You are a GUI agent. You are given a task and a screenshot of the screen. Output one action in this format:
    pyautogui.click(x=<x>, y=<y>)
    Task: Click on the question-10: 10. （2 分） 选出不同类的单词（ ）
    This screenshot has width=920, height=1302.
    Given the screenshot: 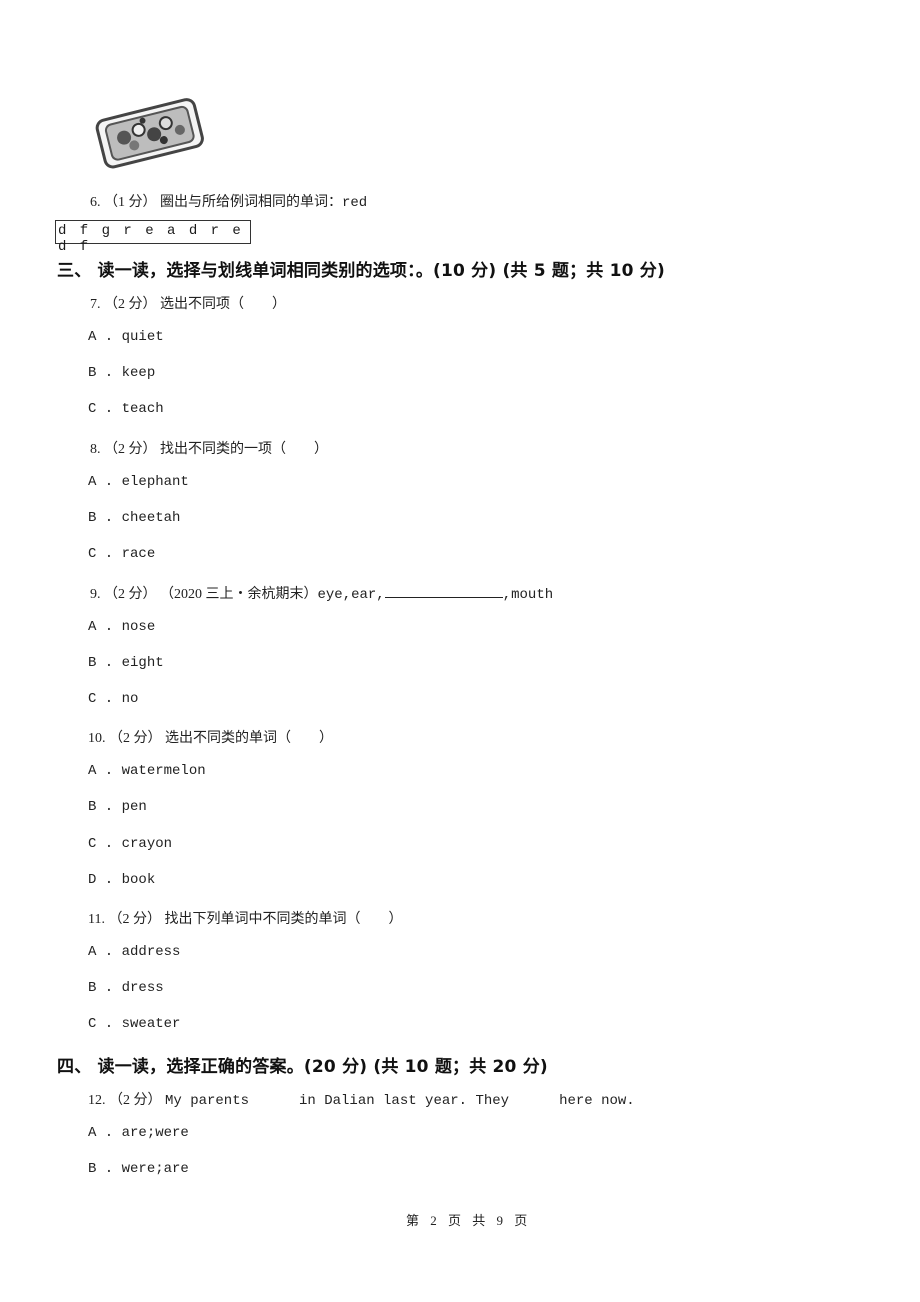 What is the action you would take?
    pyautogui.click(x=210, y=737)
    